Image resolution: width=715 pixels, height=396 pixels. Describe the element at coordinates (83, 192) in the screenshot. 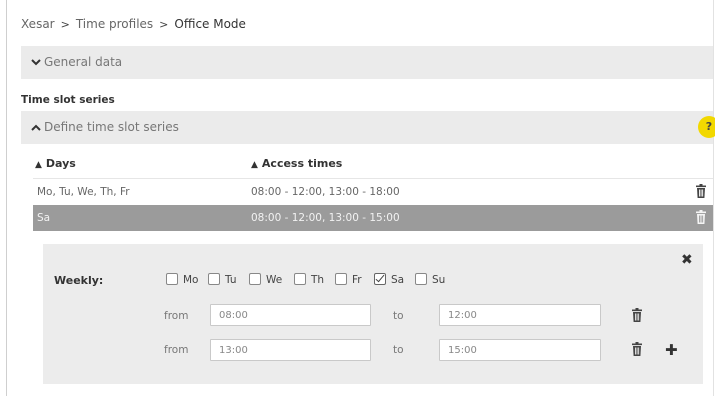

I see `row-days: Mo, Tu, We, Th, Fr` at that location.